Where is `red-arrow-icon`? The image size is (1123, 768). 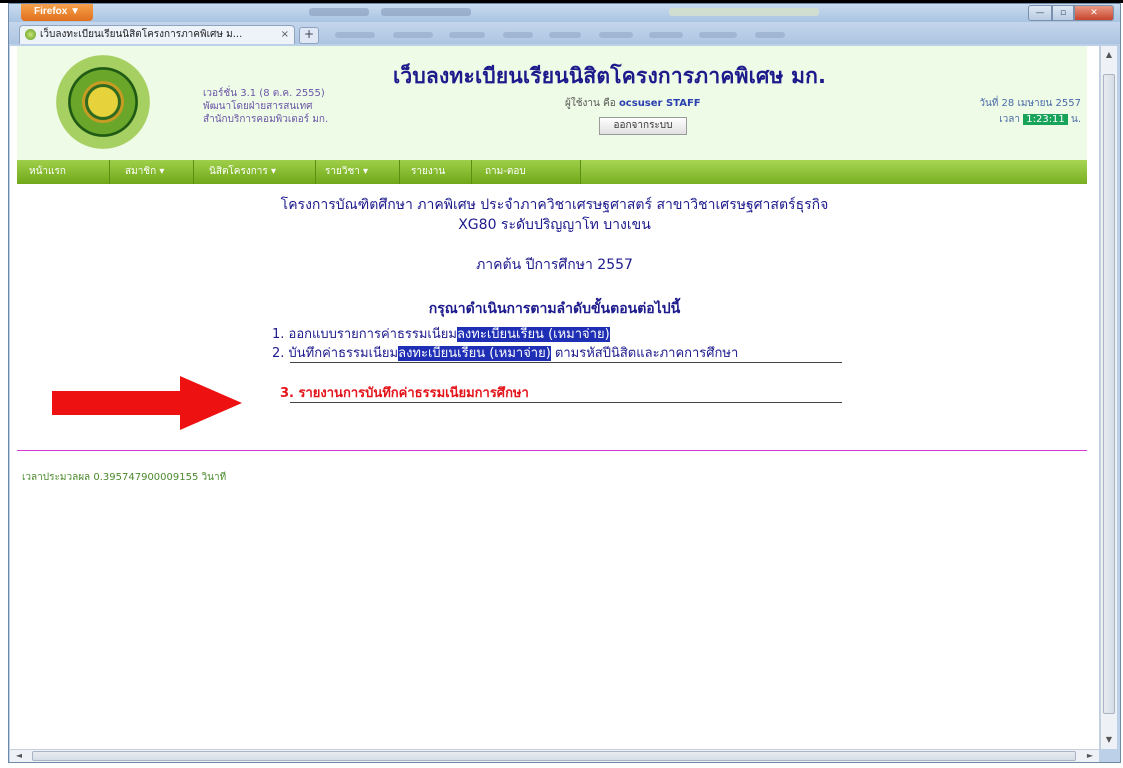 red-arrow-icon is located at coordinates (147, 403).